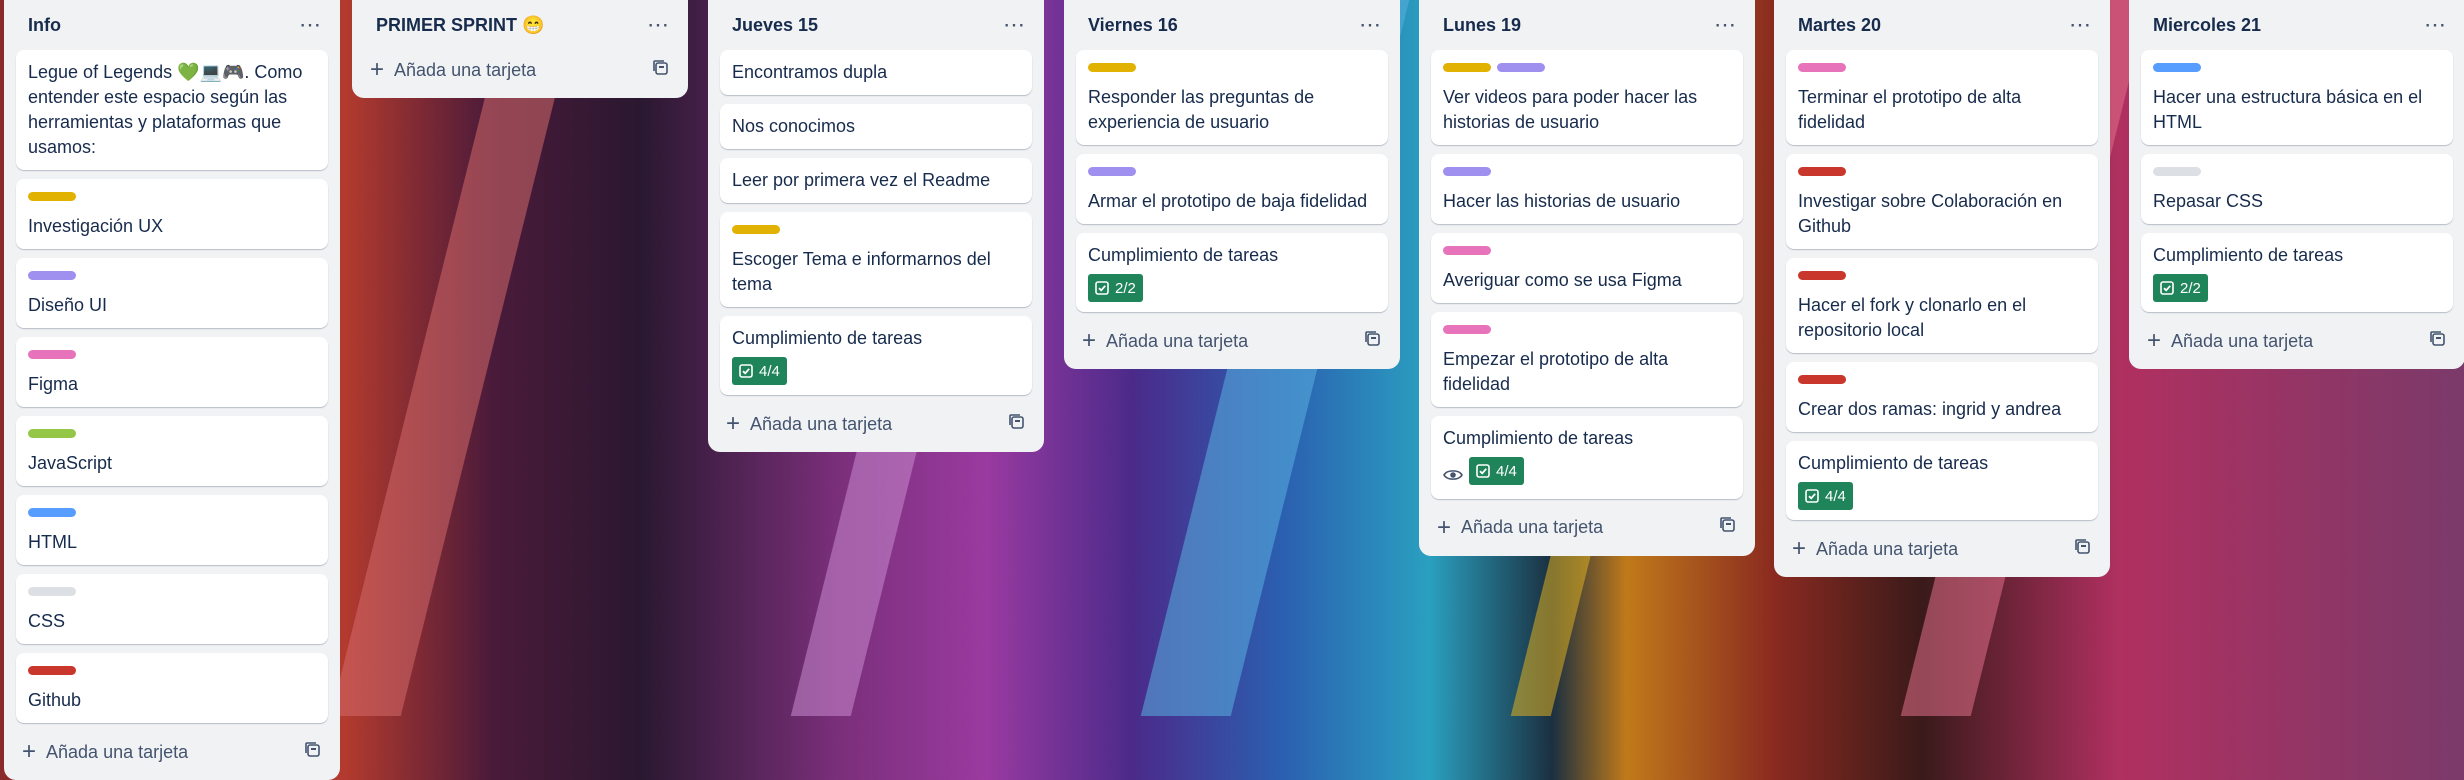 This screenshot has width=2464, height=780. What do you see at coordinates (460, 25) in the screenshot?
I see `list-title: PRIMER SPRINT 😁` at bounding box center [460, 25].